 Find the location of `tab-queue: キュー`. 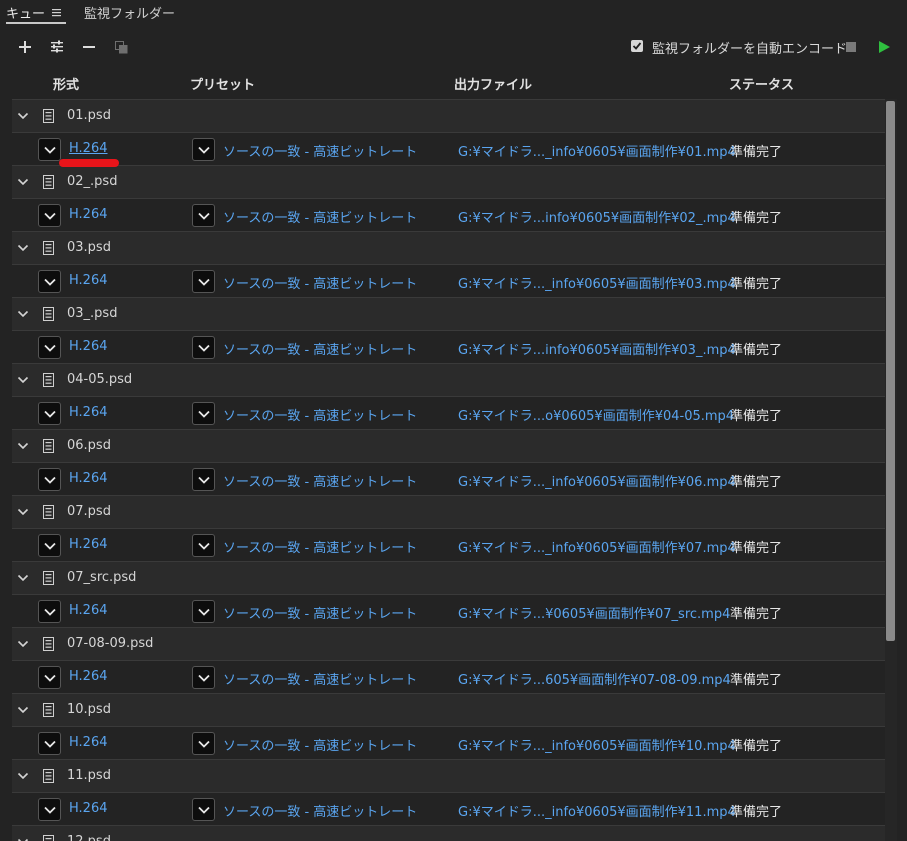

tab-queue: キュー is located at coordinates (25, 12).